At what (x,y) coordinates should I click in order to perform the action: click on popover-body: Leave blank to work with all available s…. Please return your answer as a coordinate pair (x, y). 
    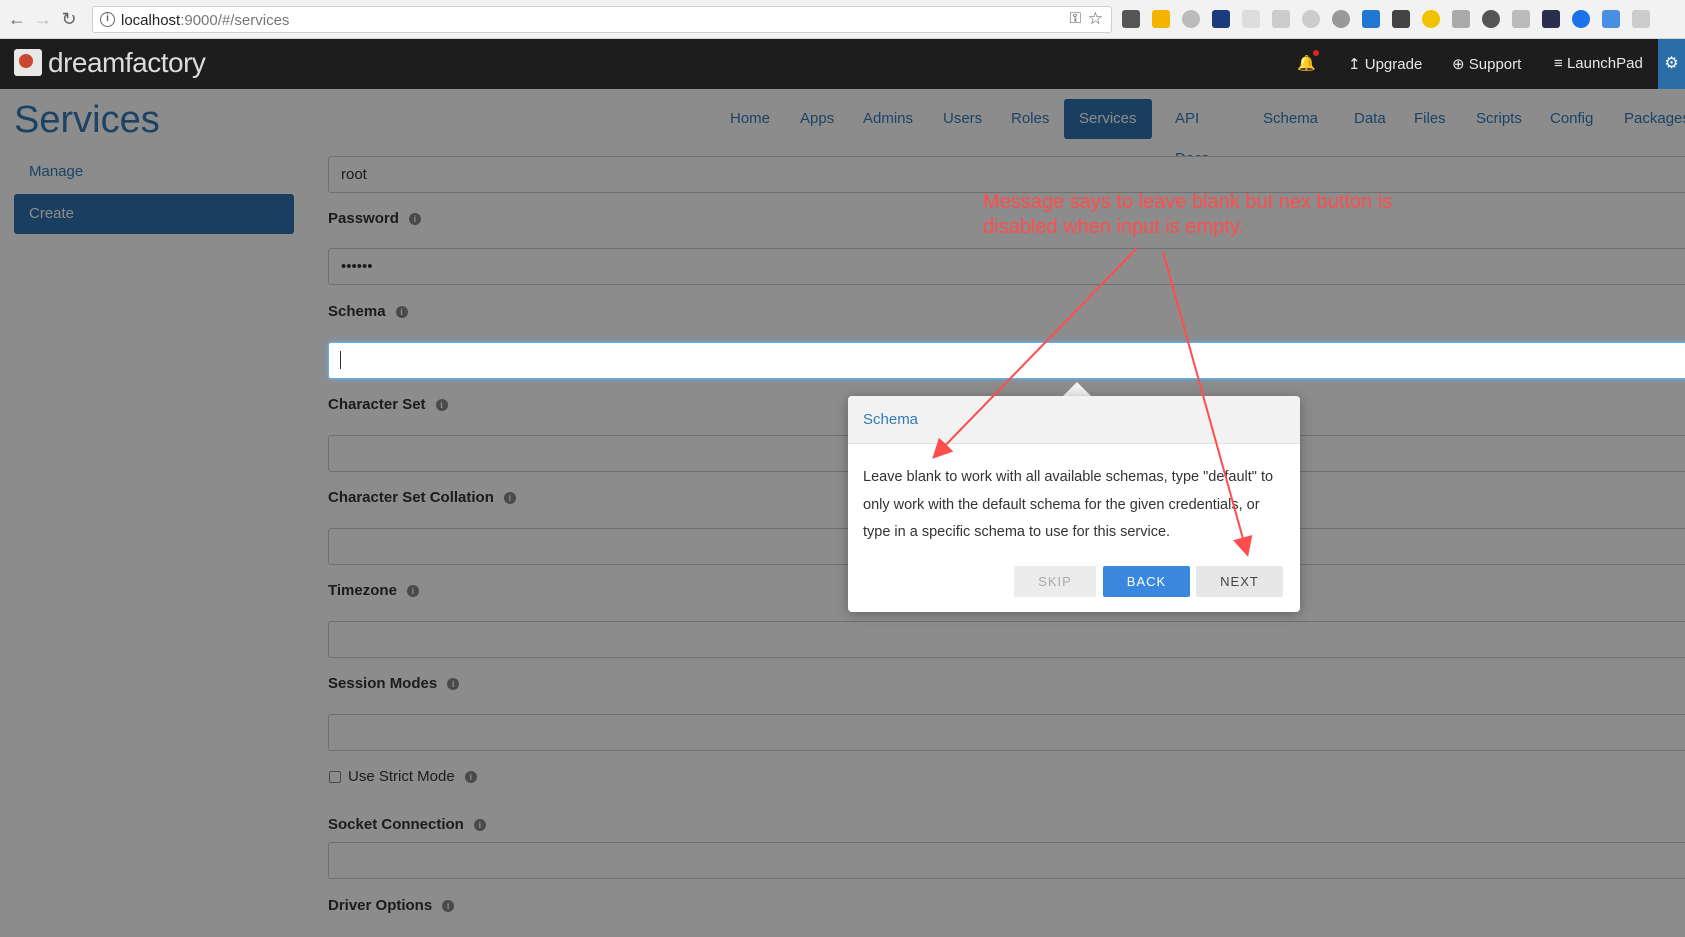
    Looking at the image, I should click on (1068, 504).